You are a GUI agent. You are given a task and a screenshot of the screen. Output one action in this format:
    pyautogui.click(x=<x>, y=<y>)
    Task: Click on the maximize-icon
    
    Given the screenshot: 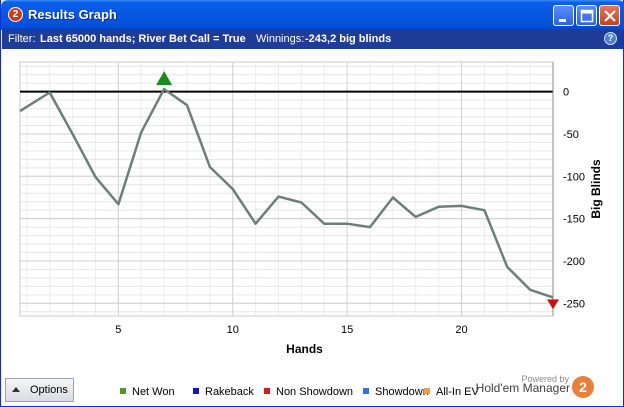 What is the action you would take?
    pyautogui.click(x=587, y=16)
    